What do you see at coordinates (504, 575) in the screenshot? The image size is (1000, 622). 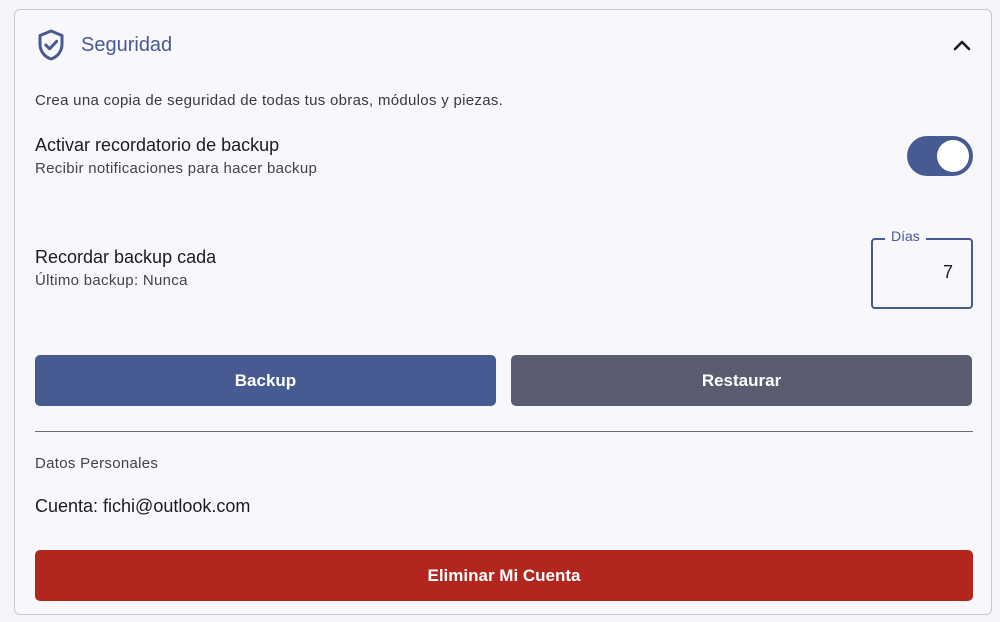 I see `delete-account-button: Eliminar Mi Cuenta` at bounding box center [504, 575].